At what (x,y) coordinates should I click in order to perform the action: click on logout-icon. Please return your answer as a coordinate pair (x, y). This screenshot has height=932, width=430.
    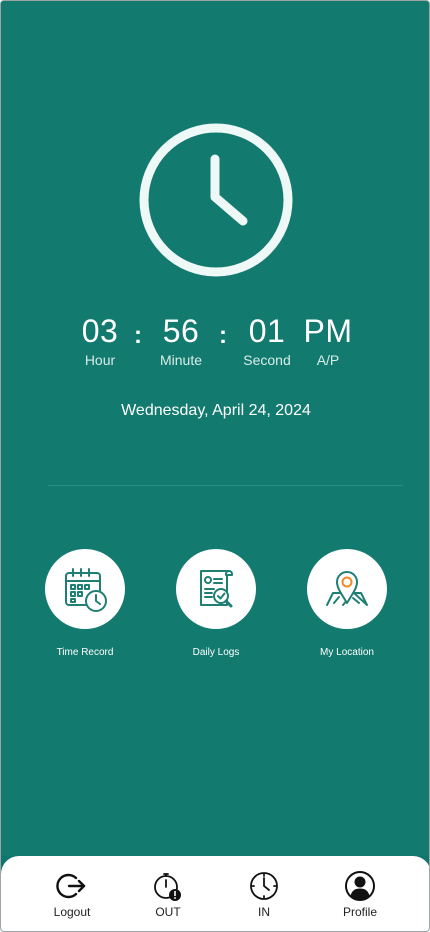
    Looking at the image, I should click on (71, 886).